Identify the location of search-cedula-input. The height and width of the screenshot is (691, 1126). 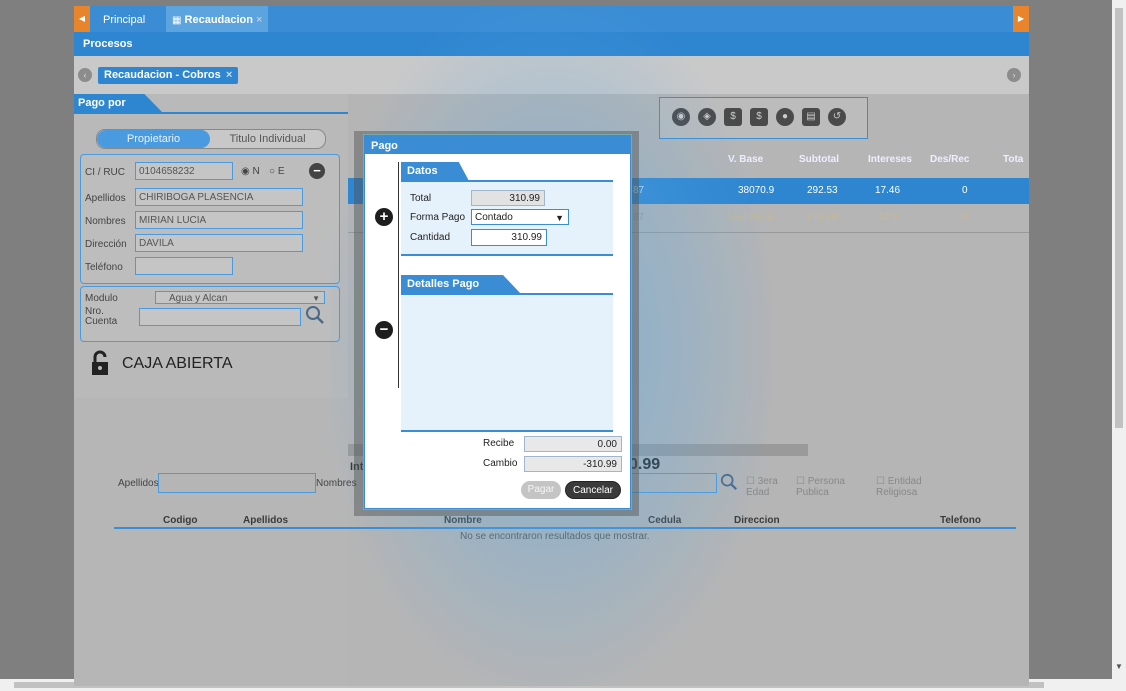
(673, 483).